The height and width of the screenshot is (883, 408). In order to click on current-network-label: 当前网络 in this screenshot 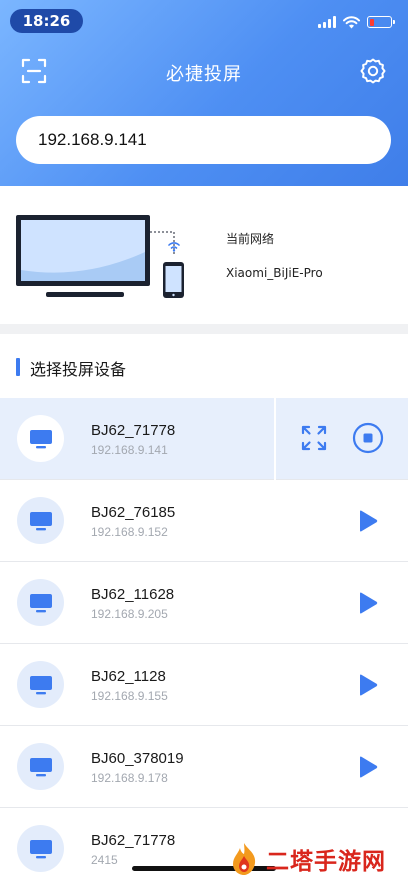, I will do `click(250, 239)`.